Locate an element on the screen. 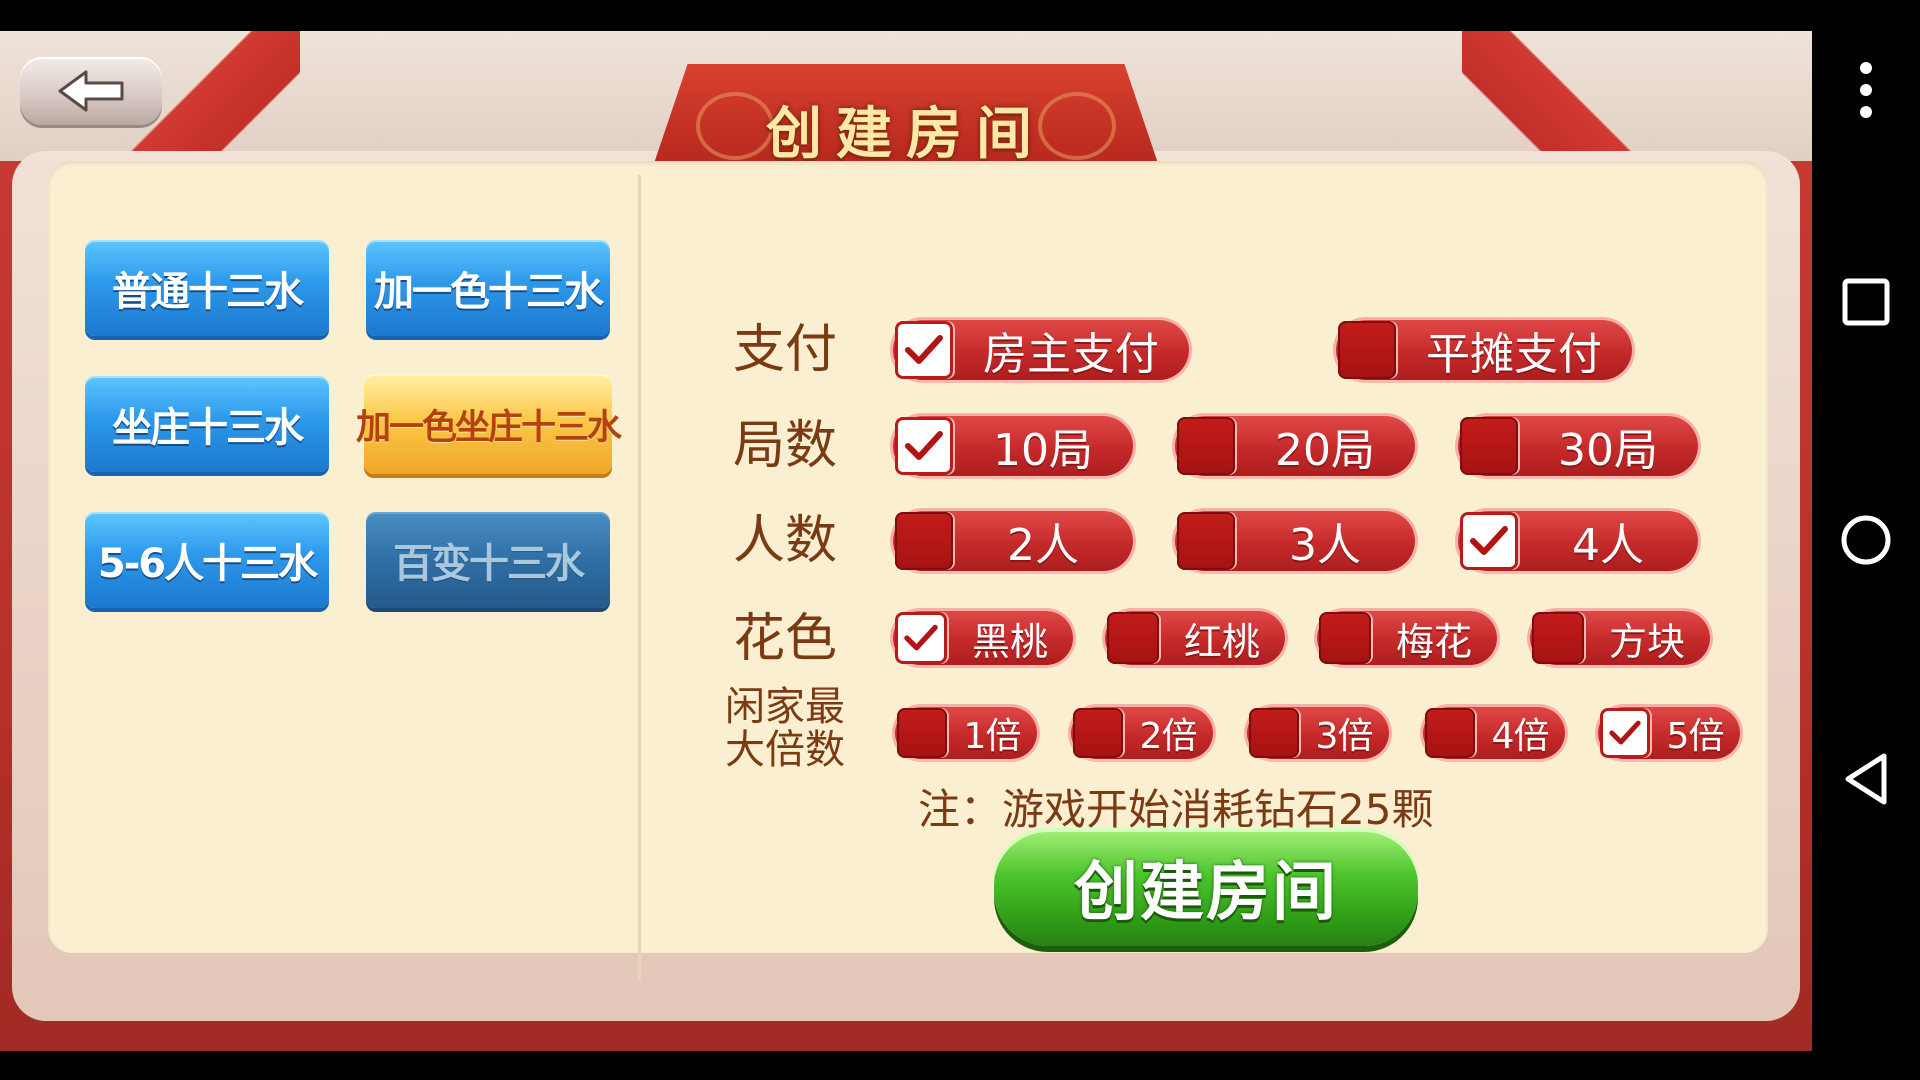  multiplier-label-line2: 大倍数 is located at coordinates (785, 750).